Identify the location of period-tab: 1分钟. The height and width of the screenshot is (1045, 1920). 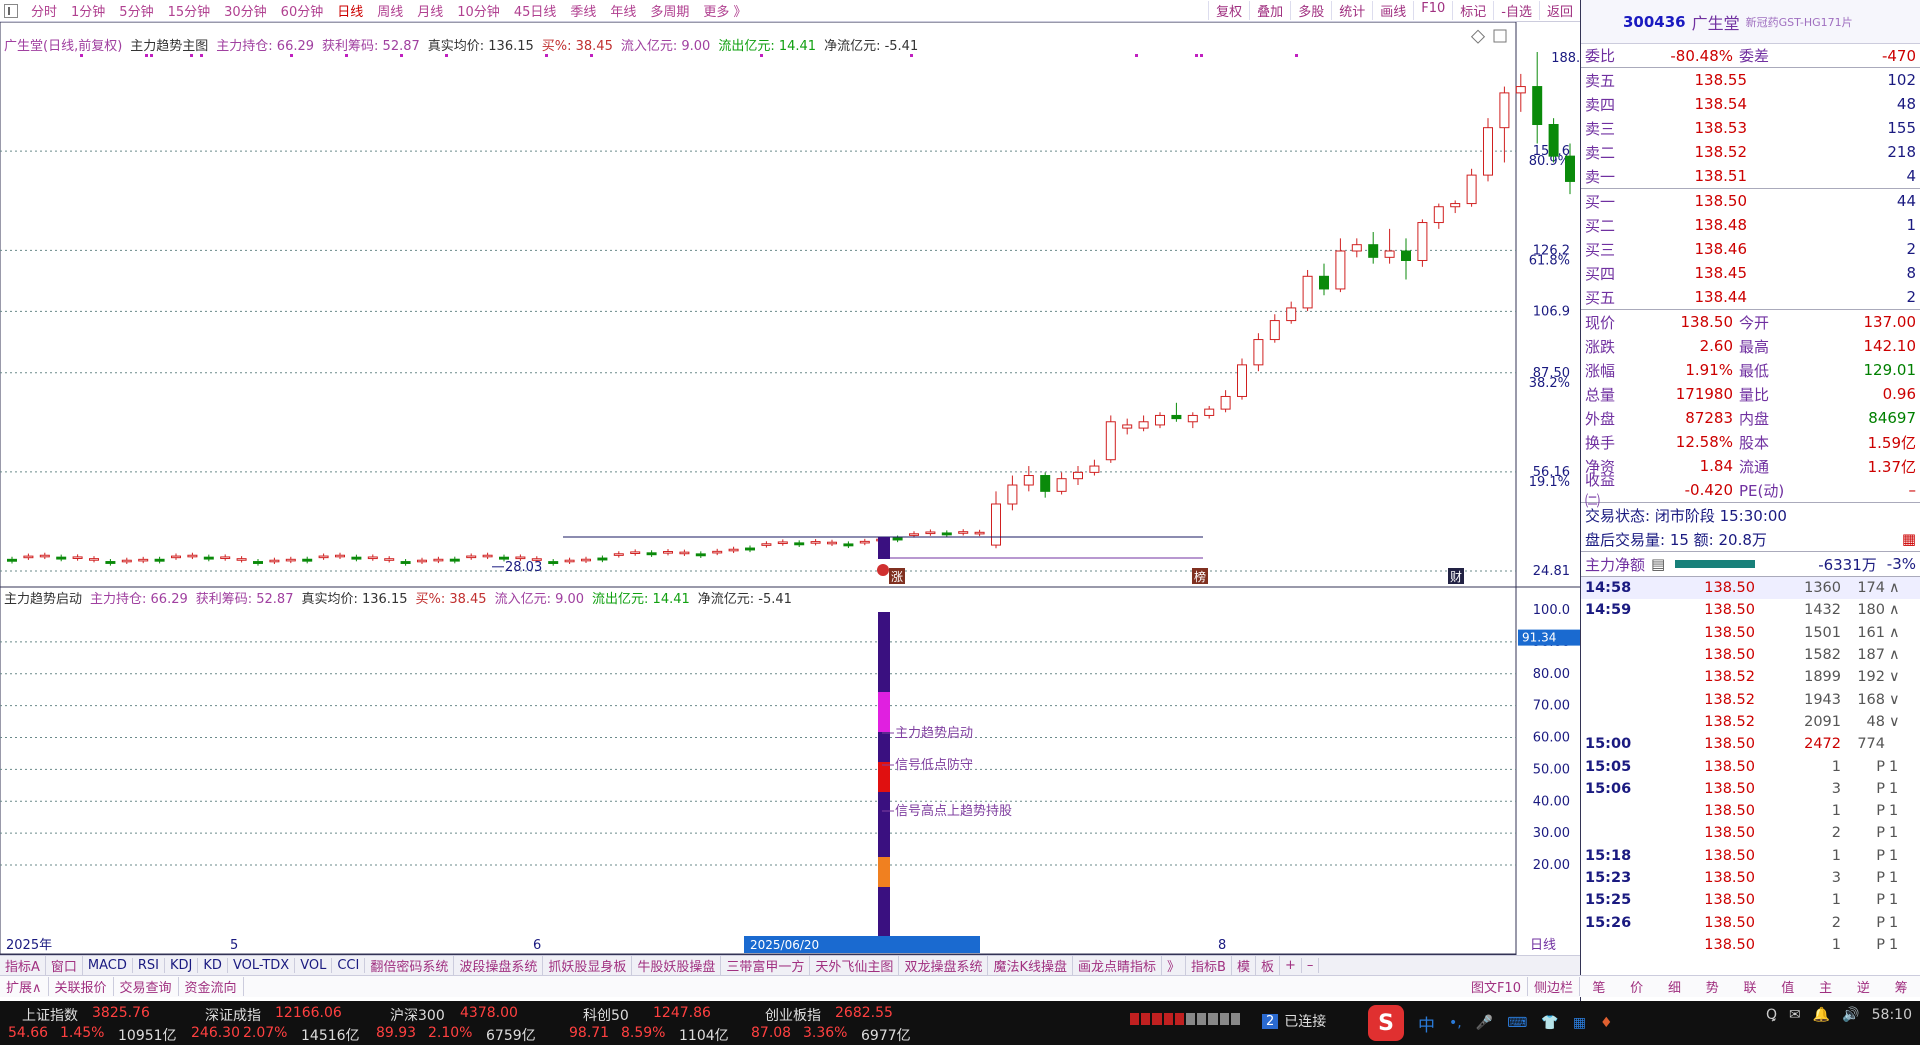
(88, 10).